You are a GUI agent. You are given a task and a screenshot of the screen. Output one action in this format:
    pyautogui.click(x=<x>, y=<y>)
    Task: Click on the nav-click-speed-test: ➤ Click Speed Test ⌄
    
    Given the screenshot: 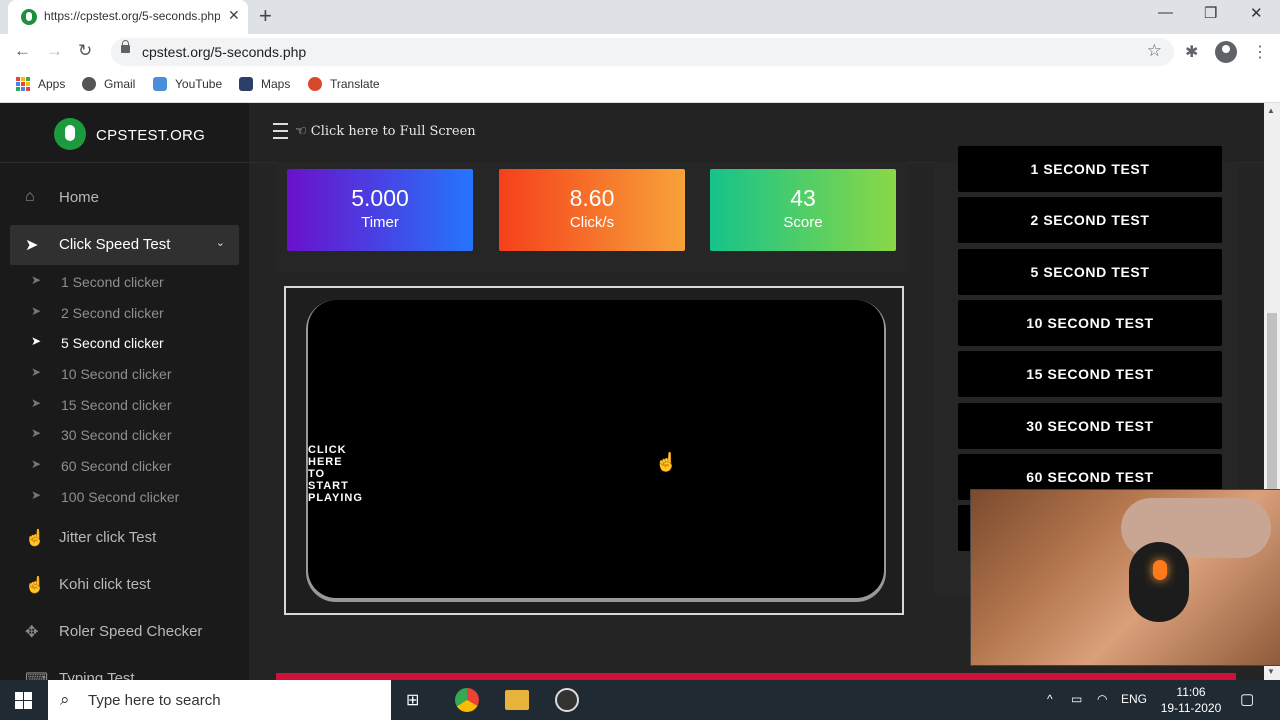 What is the action you would take?
    pyautogui.click(x=124, y=245)
    